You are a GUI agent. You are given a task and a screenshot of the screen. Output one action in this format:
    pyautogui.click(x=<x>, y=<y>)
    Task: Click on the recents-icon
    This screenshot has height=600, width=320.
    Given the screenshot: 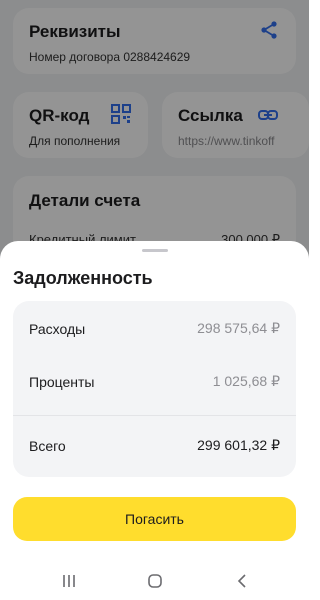 What is the action you would take?
    pyautogui.click(x=69, y=581)
    